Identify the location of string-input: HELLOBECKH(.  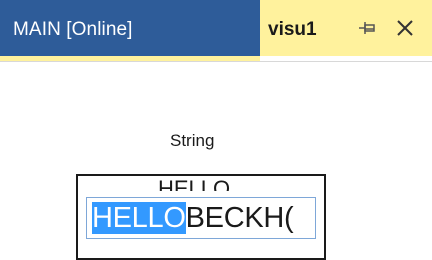
(201, 218).